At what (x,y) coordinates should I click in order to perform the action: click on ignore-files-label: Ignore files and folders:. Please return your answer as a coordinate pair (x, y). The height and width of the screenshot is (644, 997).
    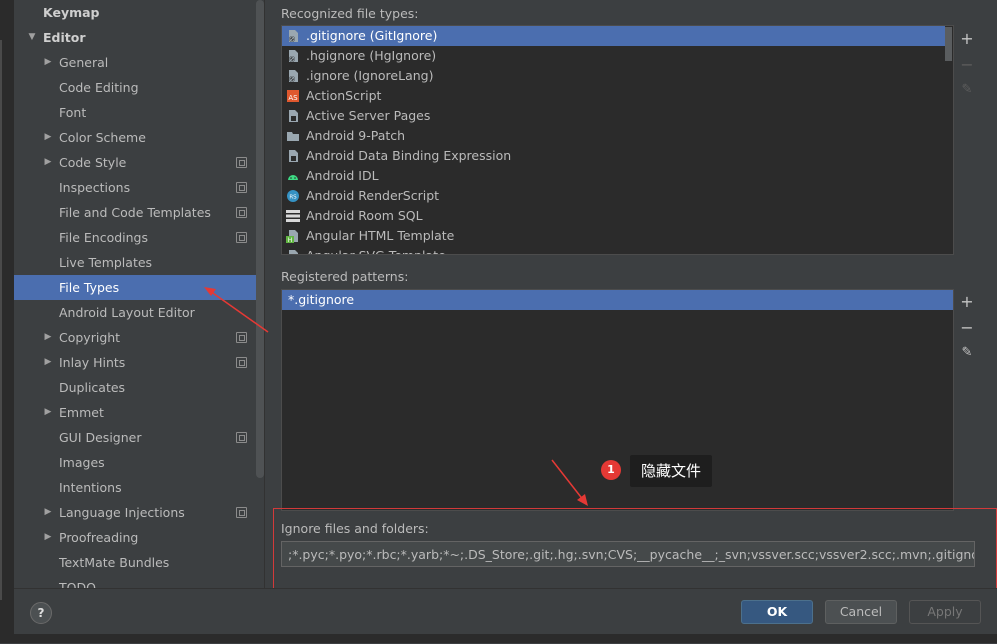
    Looking at the image, I should click on (355, 528).